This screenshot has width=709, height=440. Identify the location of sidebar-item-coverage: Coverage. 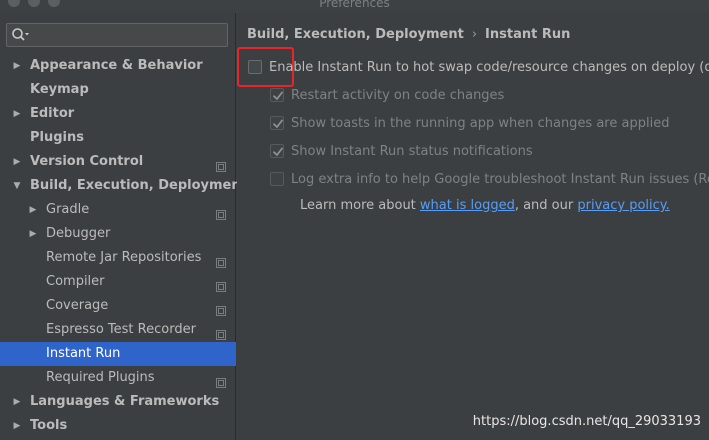
(118, 306).